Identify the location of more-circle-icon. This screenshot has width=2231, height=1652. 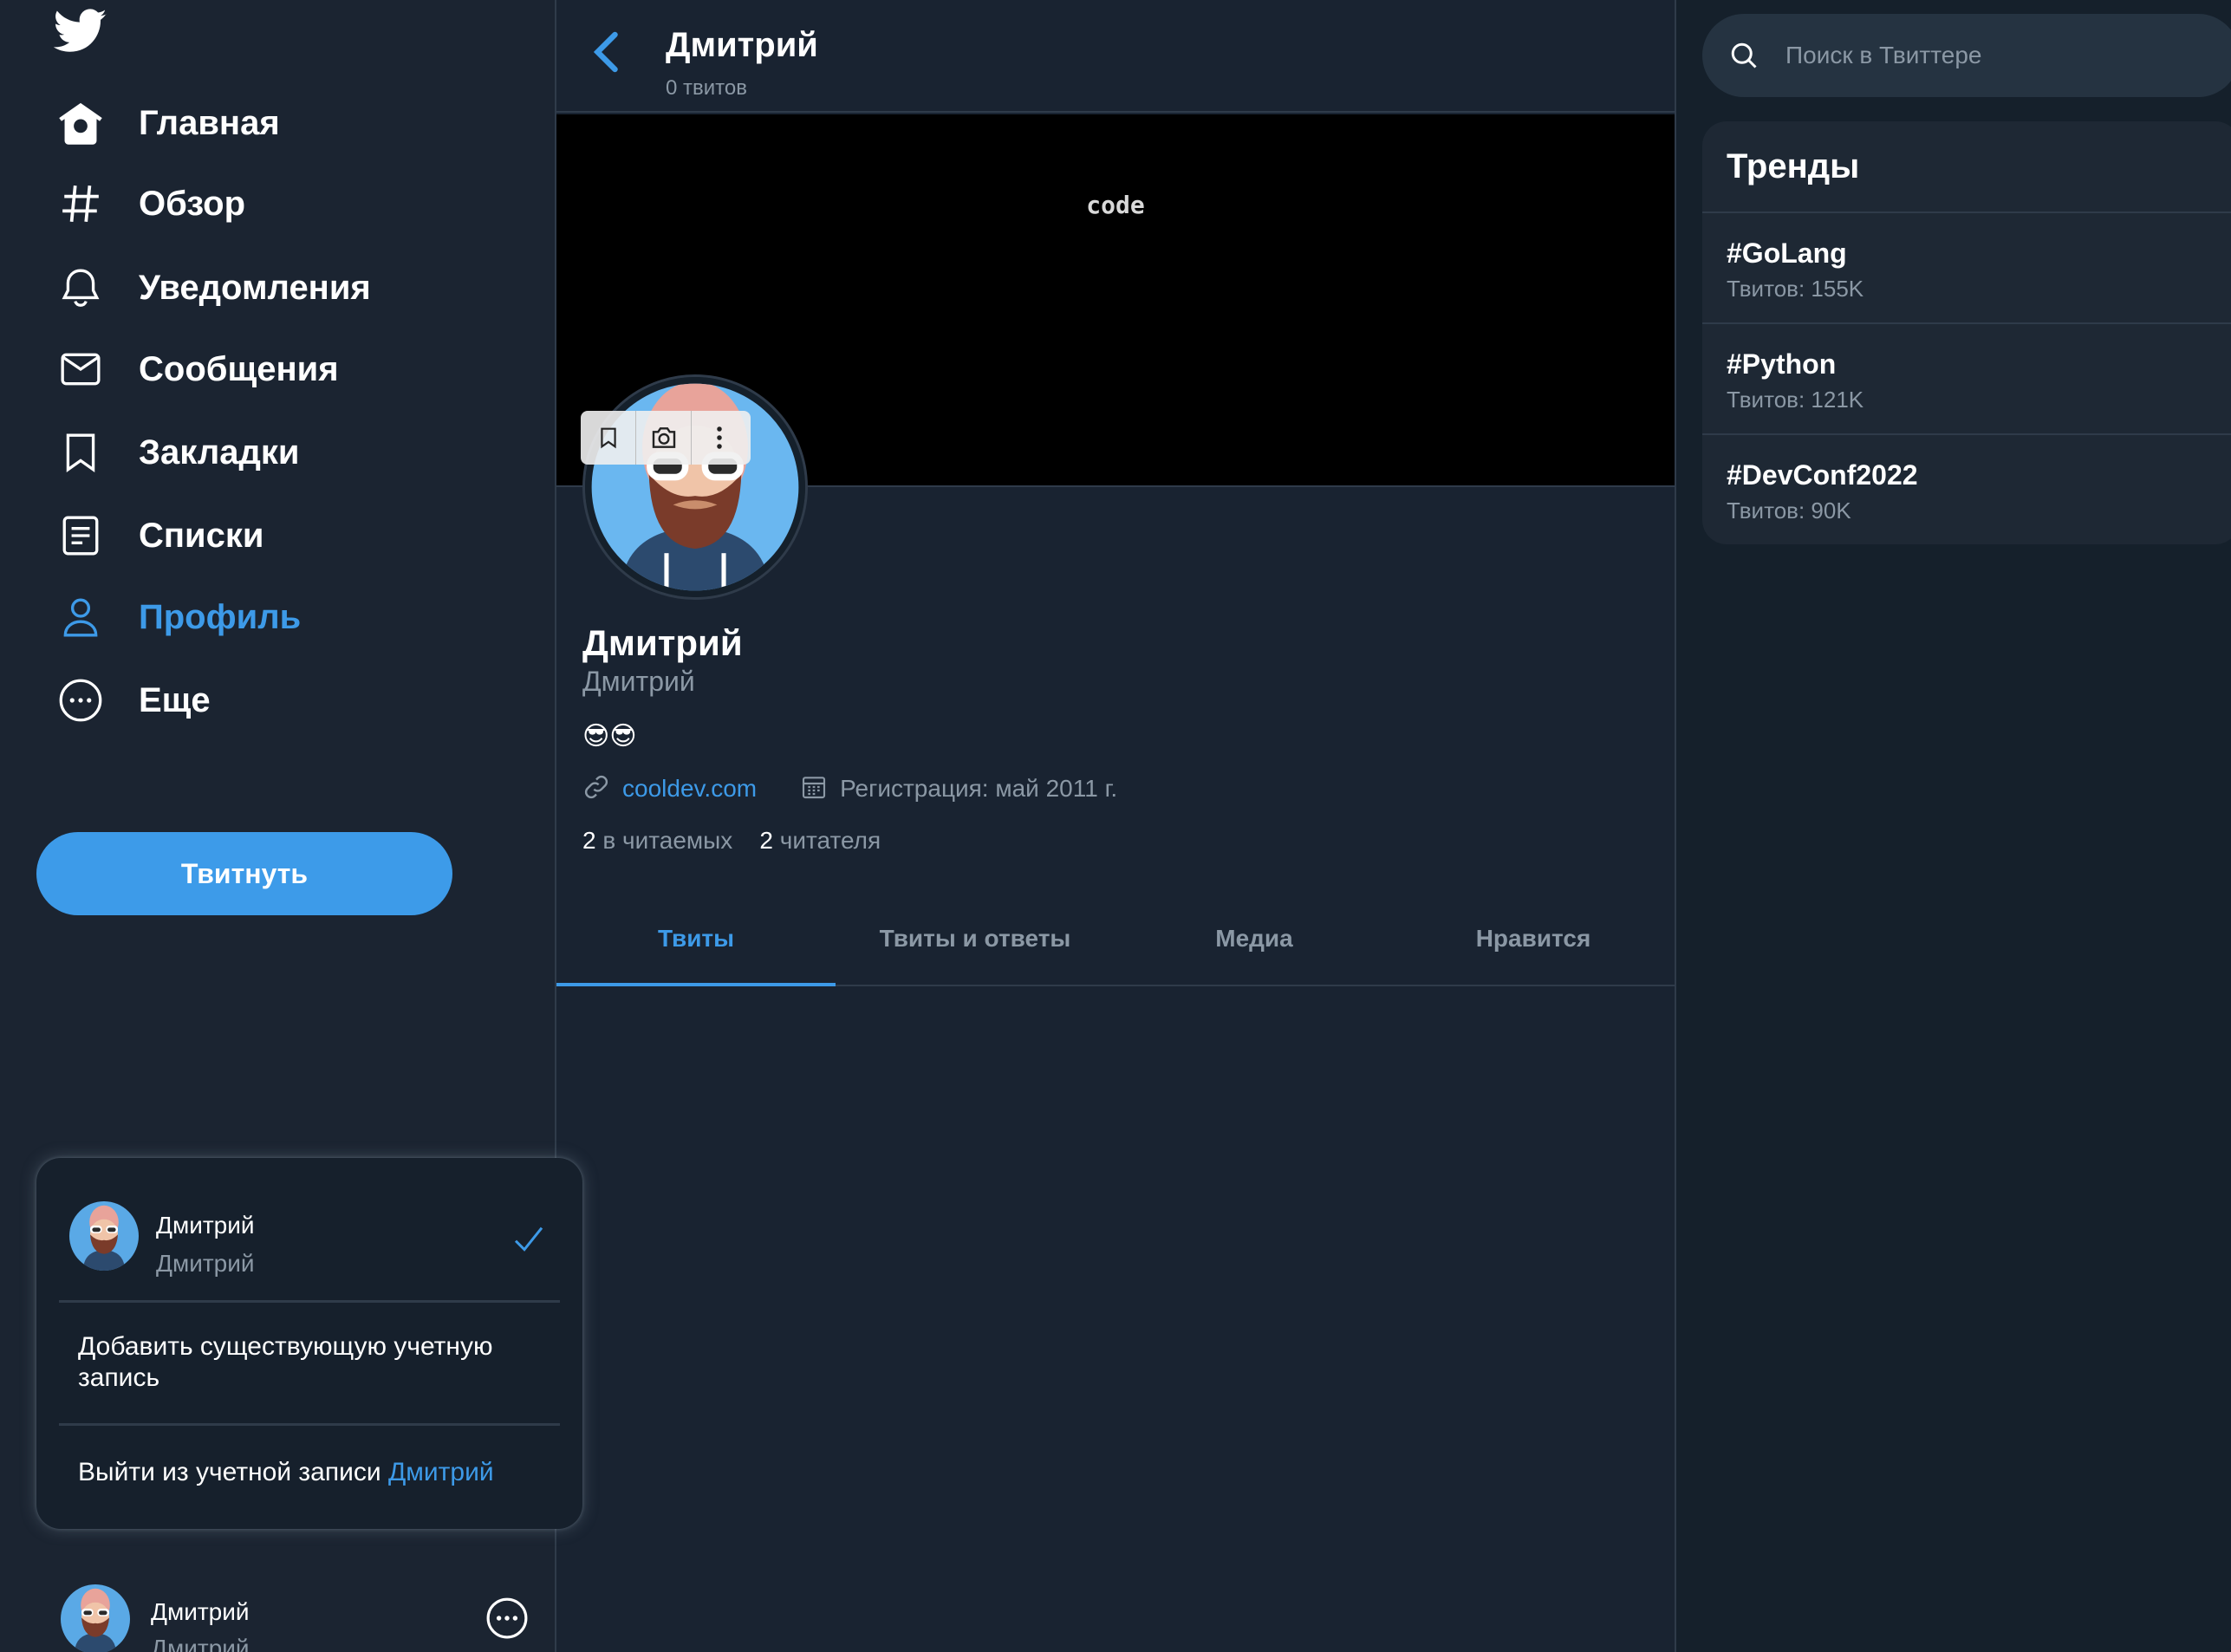
(80, 700).